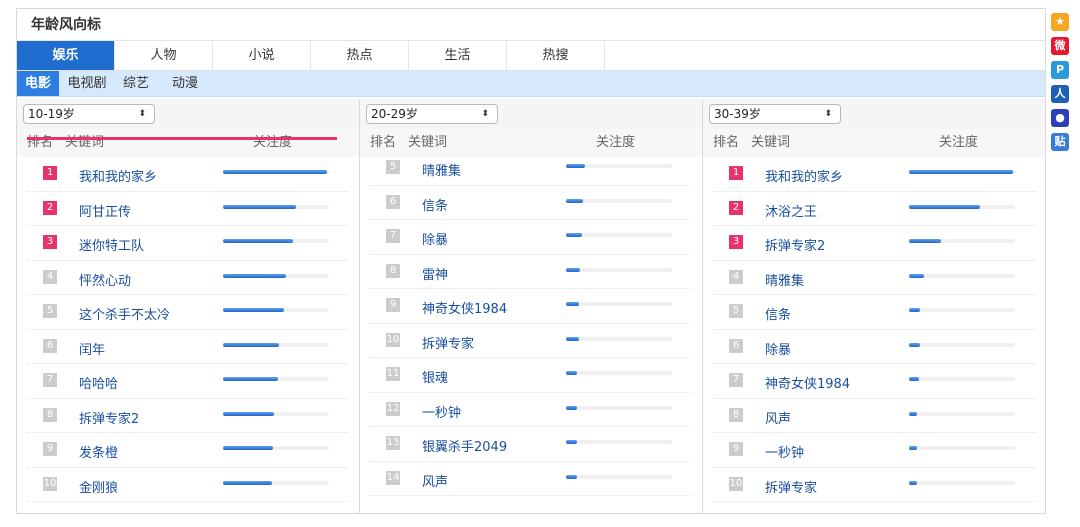  Describe the element at coordinates (98, 486) in the screenshot. I see `keyword-link: 金刚狼` at that location.